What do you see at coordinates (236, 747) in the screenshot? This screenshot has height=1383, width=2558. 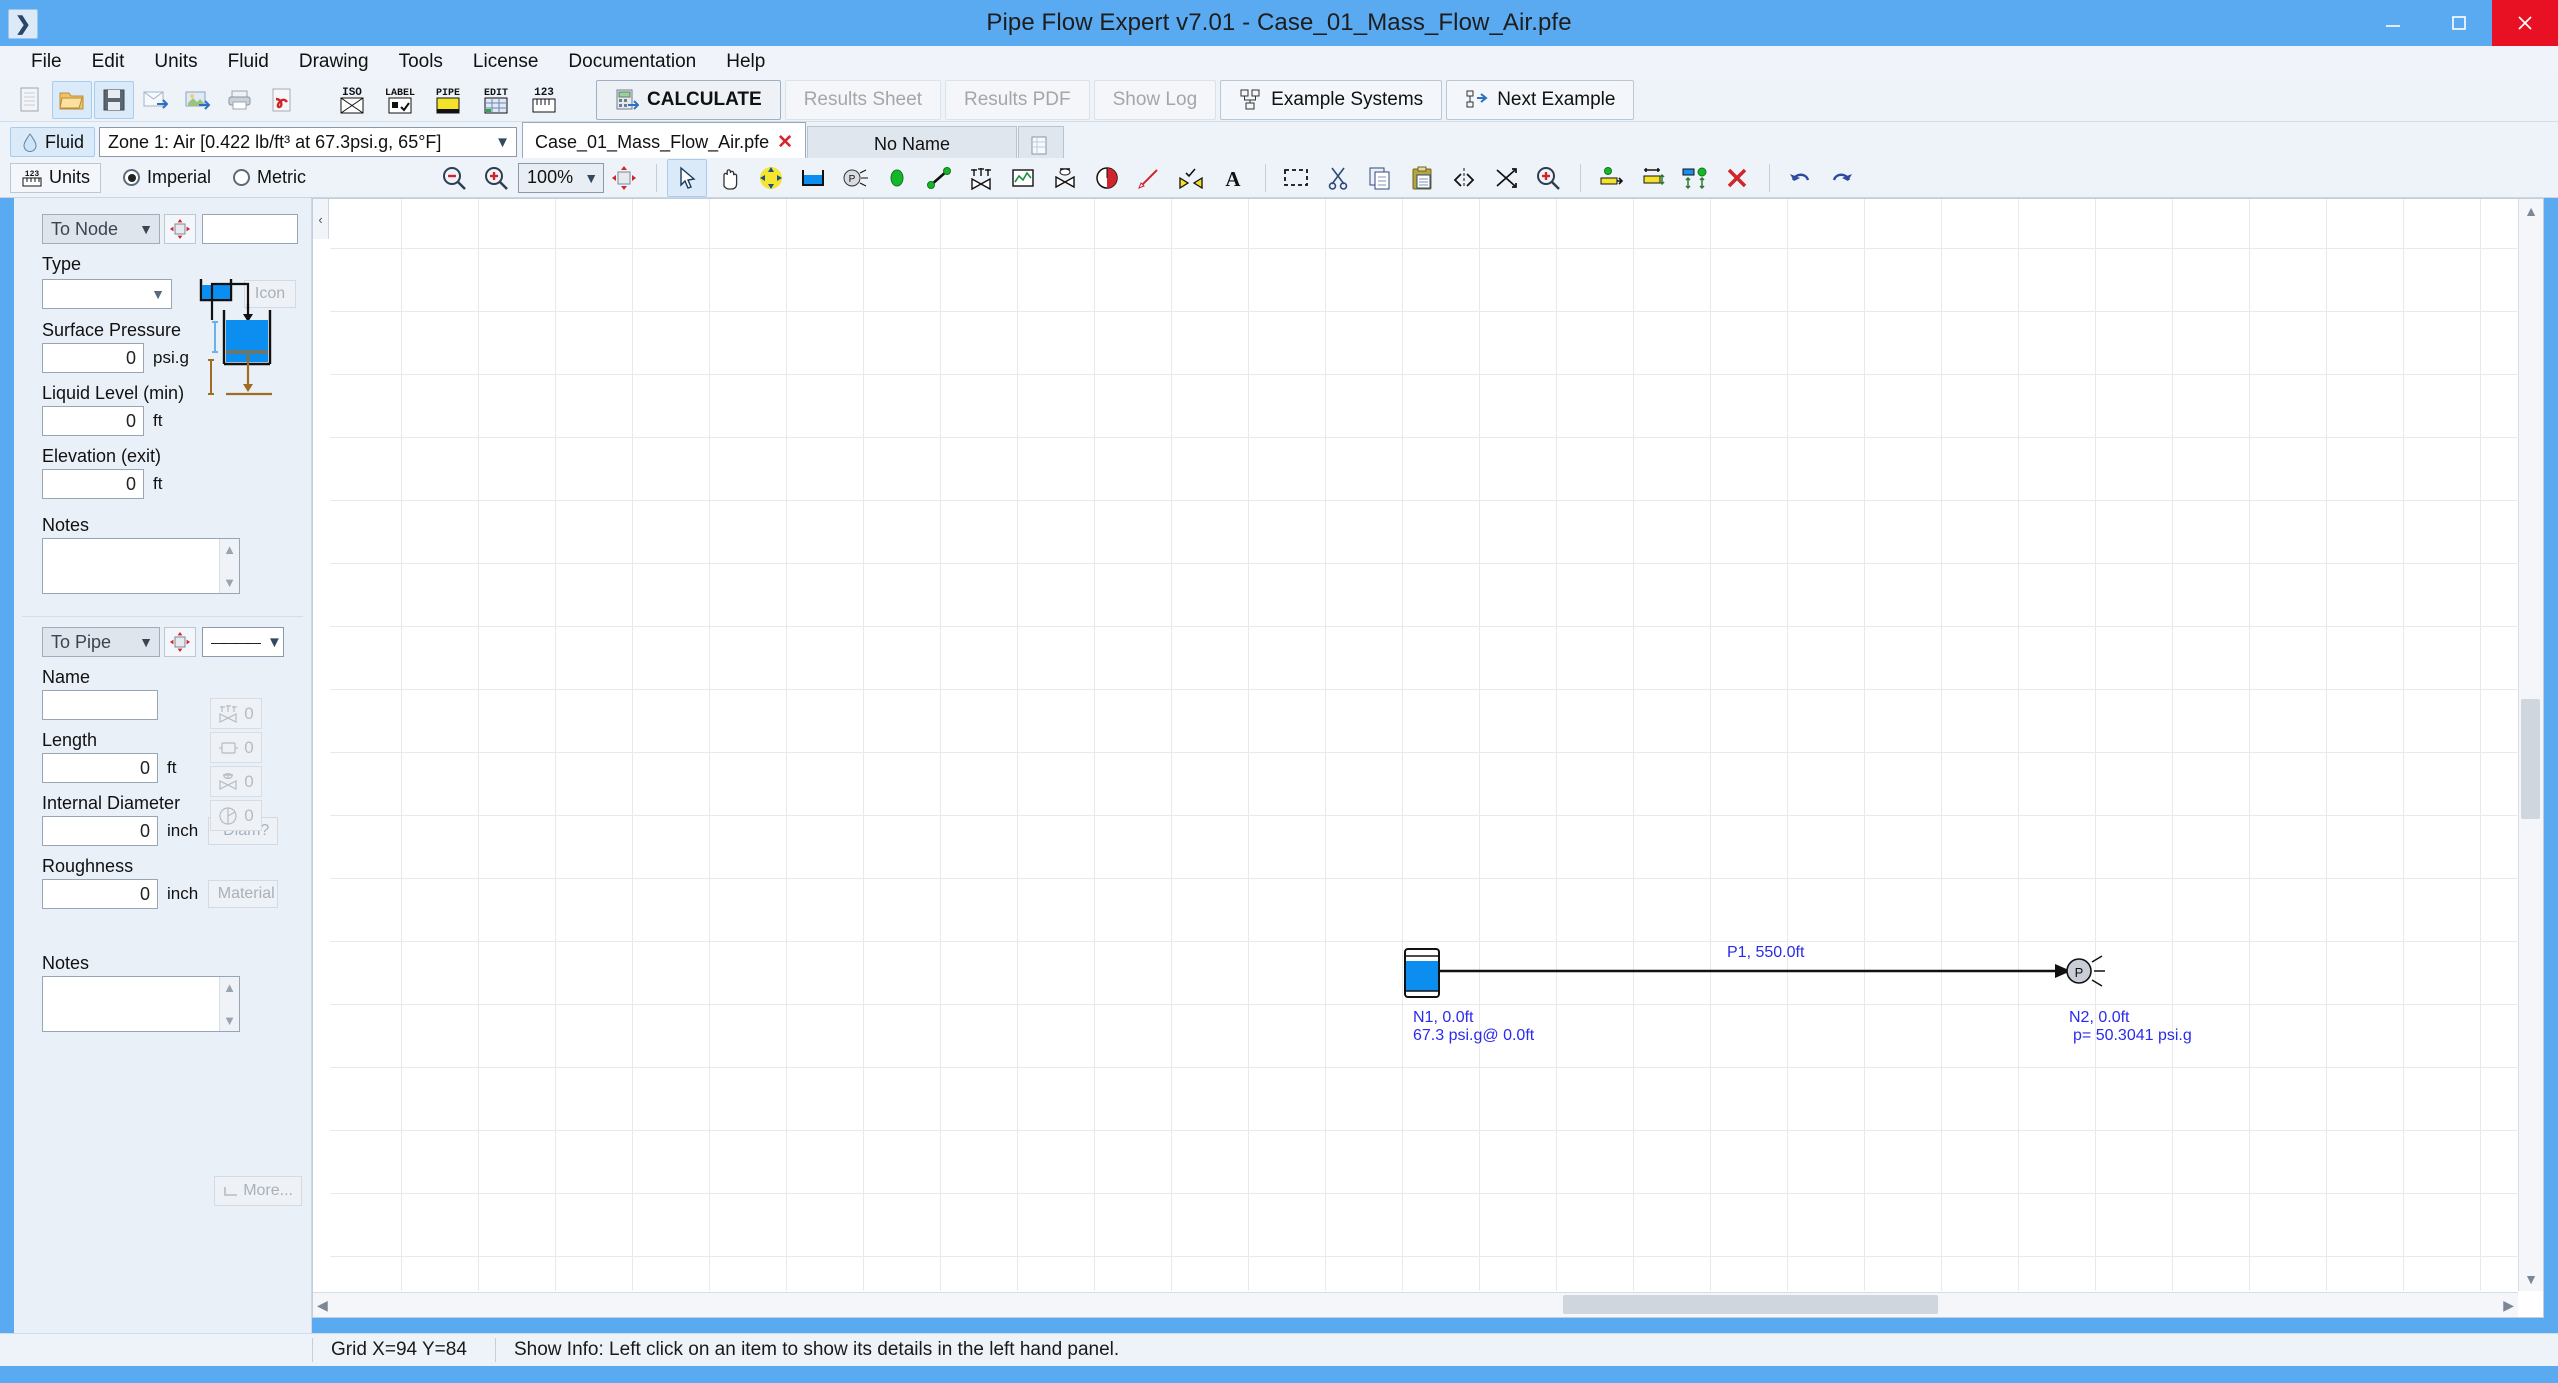 I see `components-count-button: 0` at bounding box center [236, 747].